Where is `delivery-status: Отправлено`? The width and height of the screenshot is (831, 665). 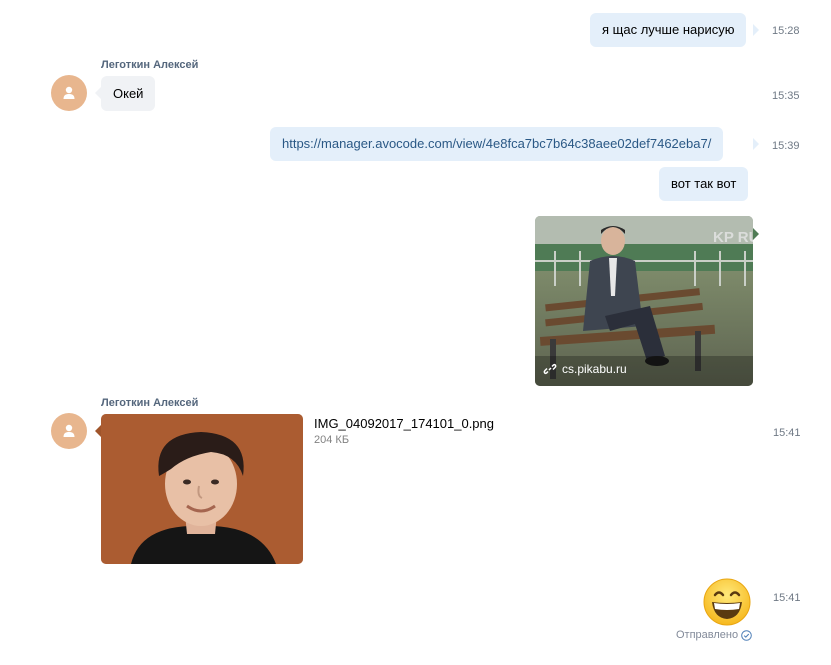
delivery-status: Отправлено is located at coordinates (714, 635).